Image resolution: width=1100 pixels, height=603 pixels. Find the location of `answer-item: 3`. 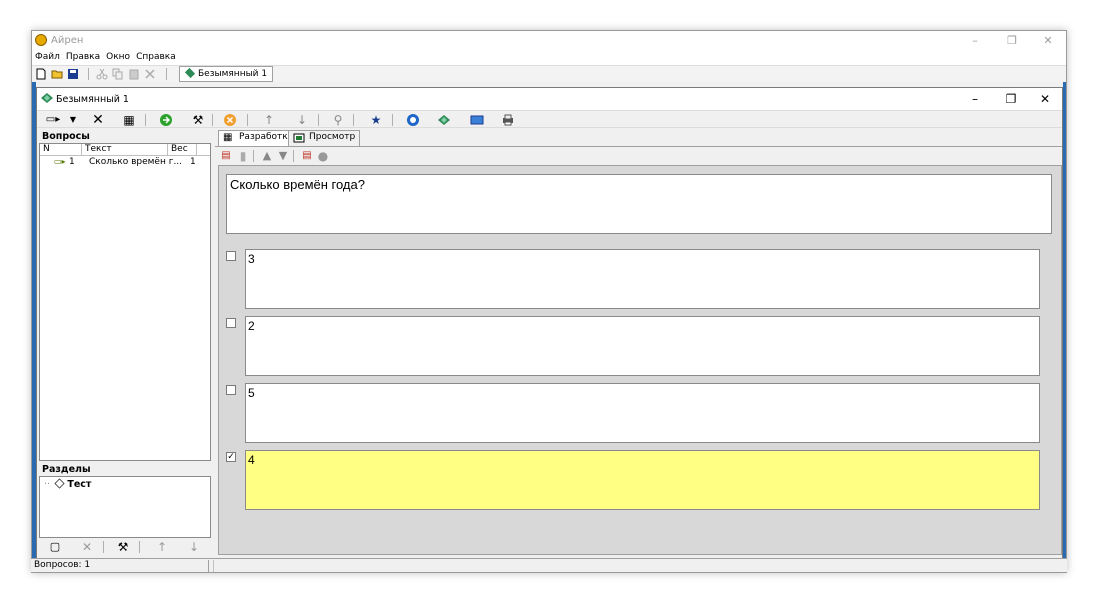

answer-item: 3 is located at coordinates (636, 279).